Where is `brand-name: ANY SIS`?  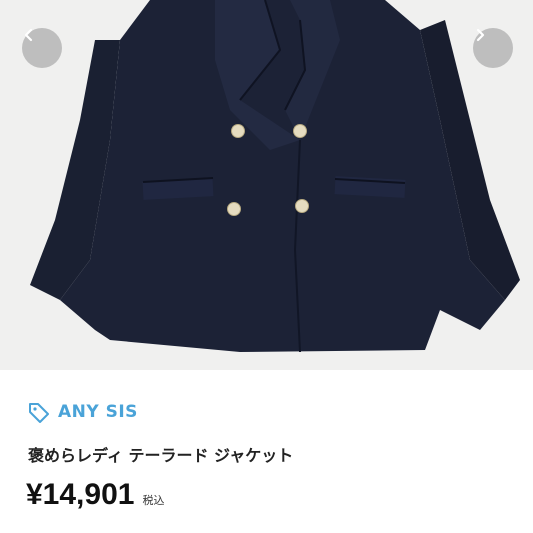 brand-name: ANY SIS is located at coordinates (98, 412).